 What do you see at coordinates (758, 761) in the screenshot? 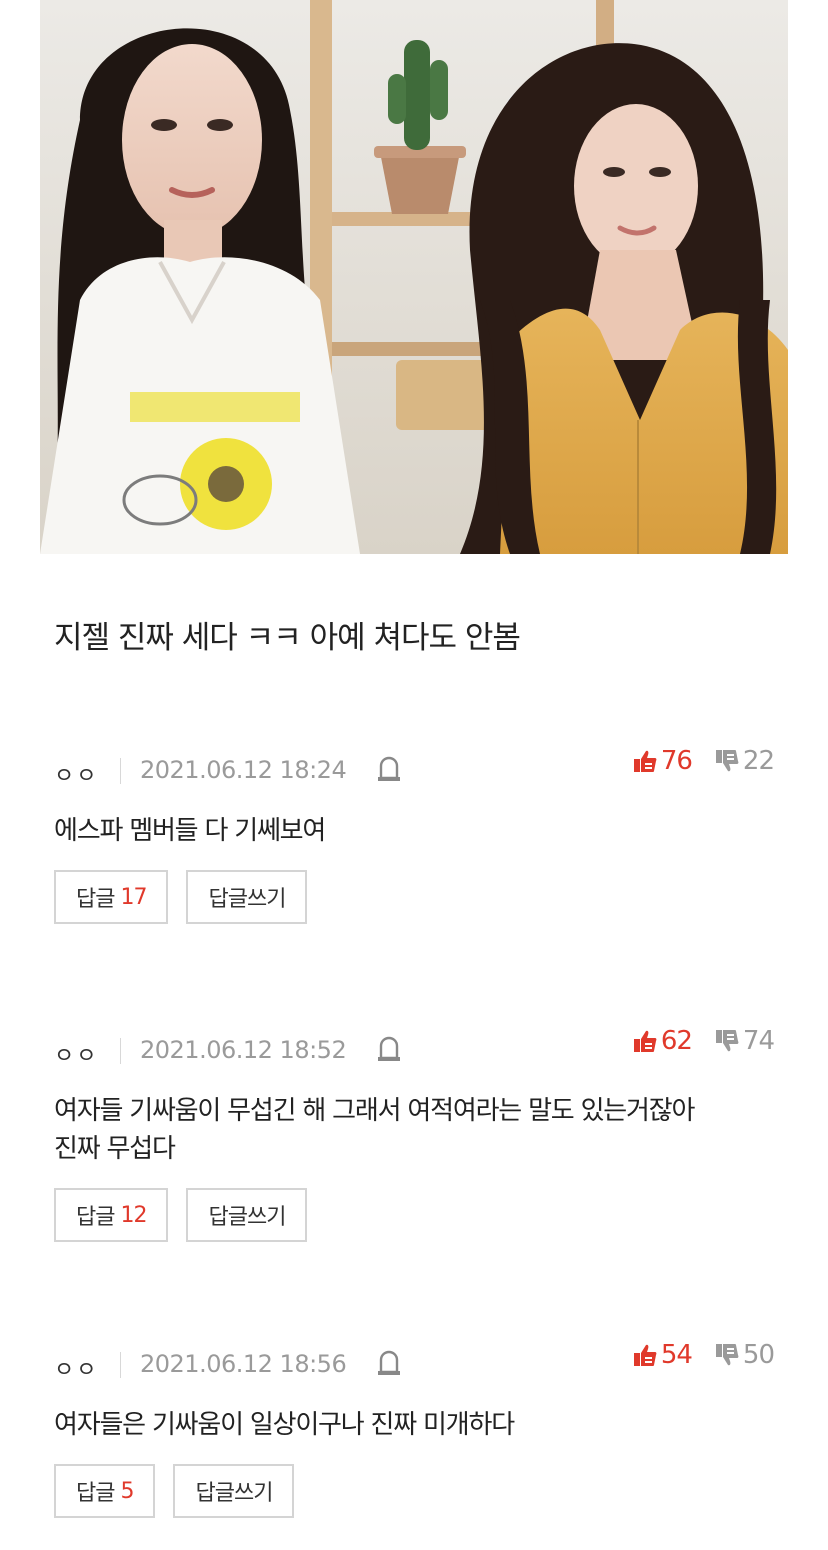
I see `downvote-count: 22` at bounding box center [758, 761].